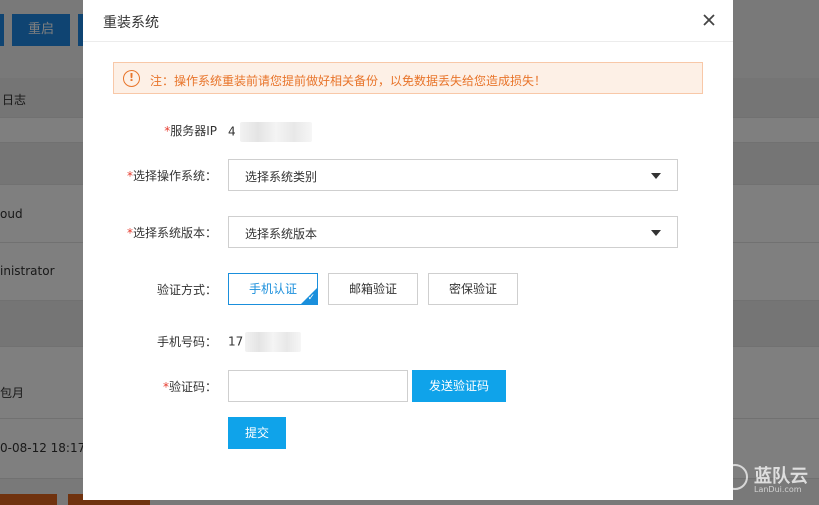 The height and width of the screenshot is (505, 819). Describe the element at coordinates (459, 386) in the screenshot. I see `send-code-button: 发送验证码` at that location.